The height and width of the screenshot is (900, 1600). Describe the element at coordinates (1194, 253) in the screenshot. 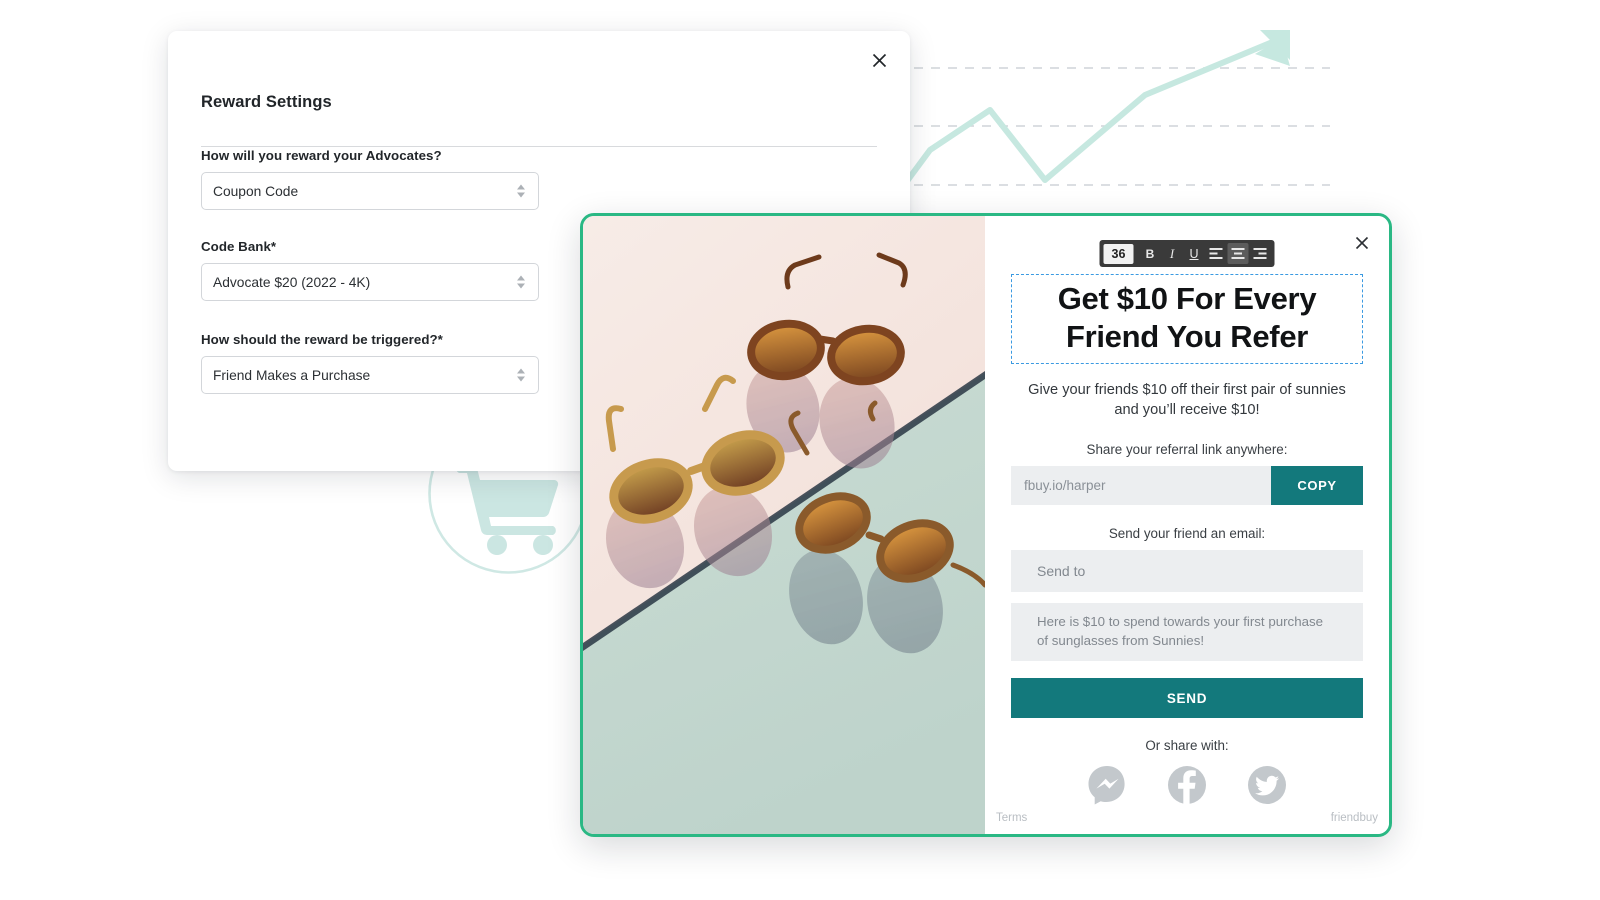

I see `underline-button: U` at that location.